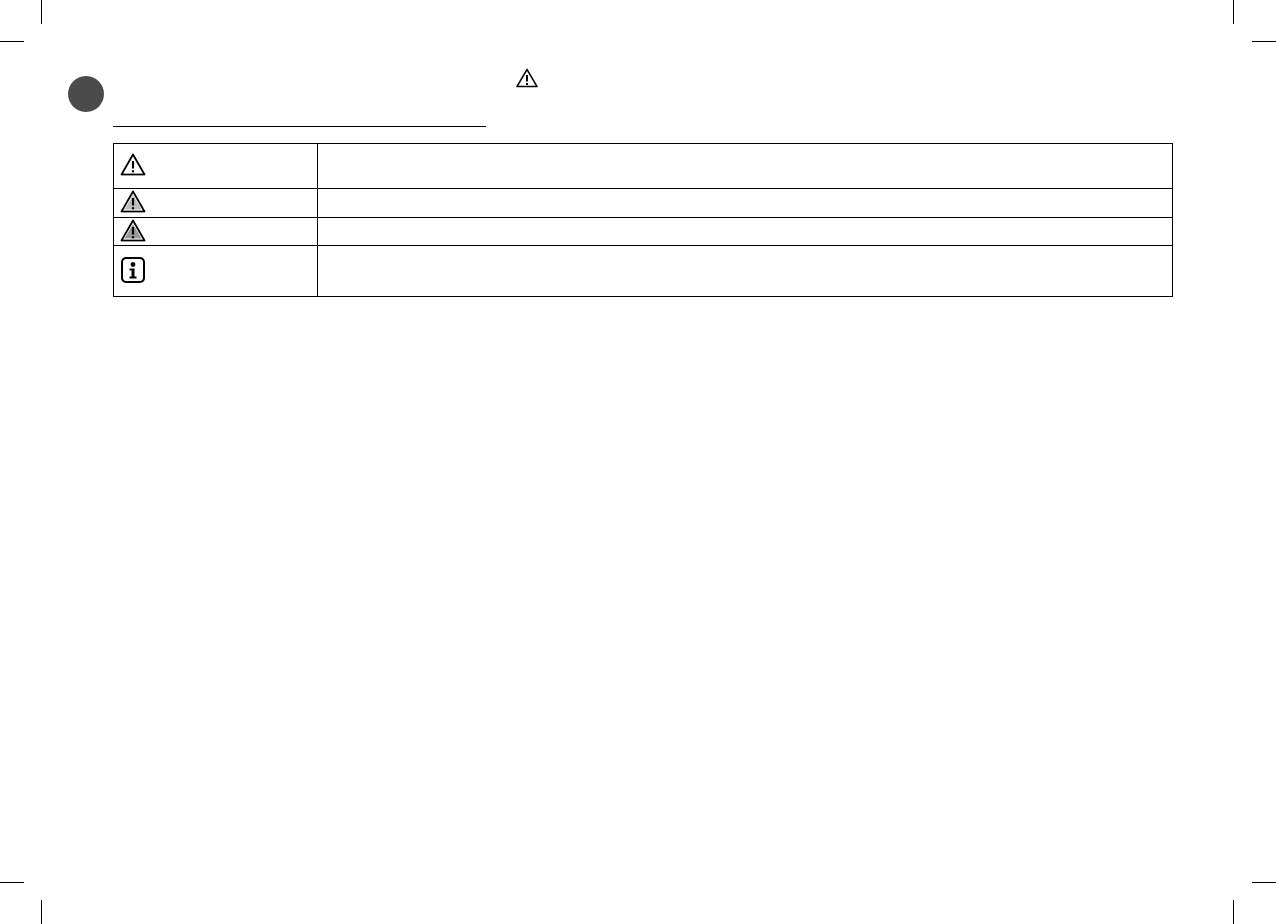  I want to click on information-icon, so click(133, 271).